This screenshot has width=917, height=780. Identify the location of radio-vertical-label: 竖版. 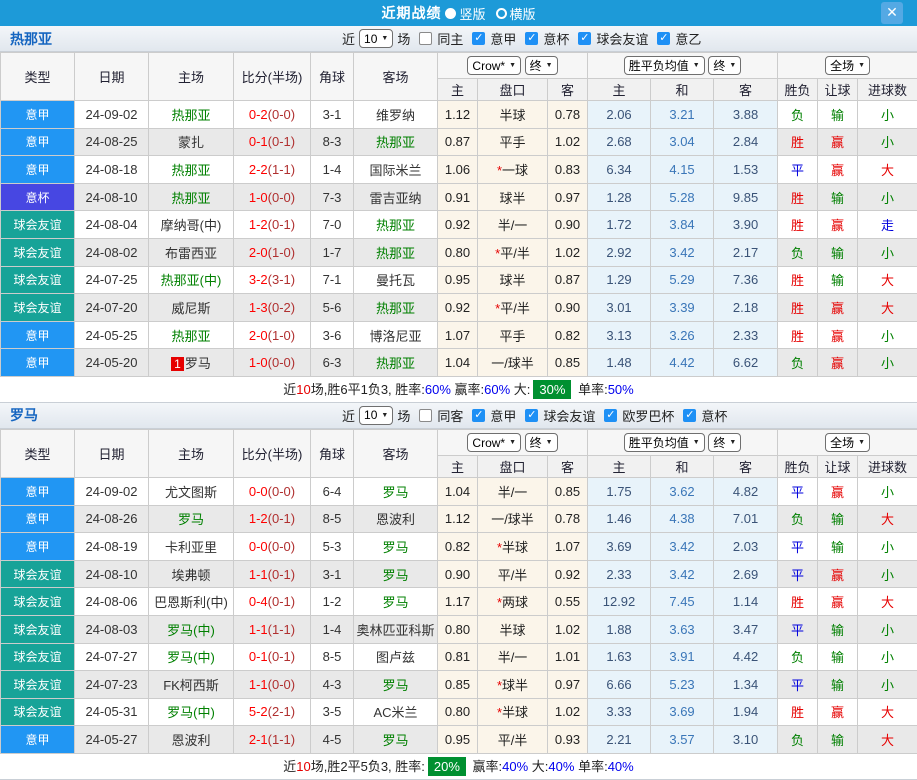
(472, 13).